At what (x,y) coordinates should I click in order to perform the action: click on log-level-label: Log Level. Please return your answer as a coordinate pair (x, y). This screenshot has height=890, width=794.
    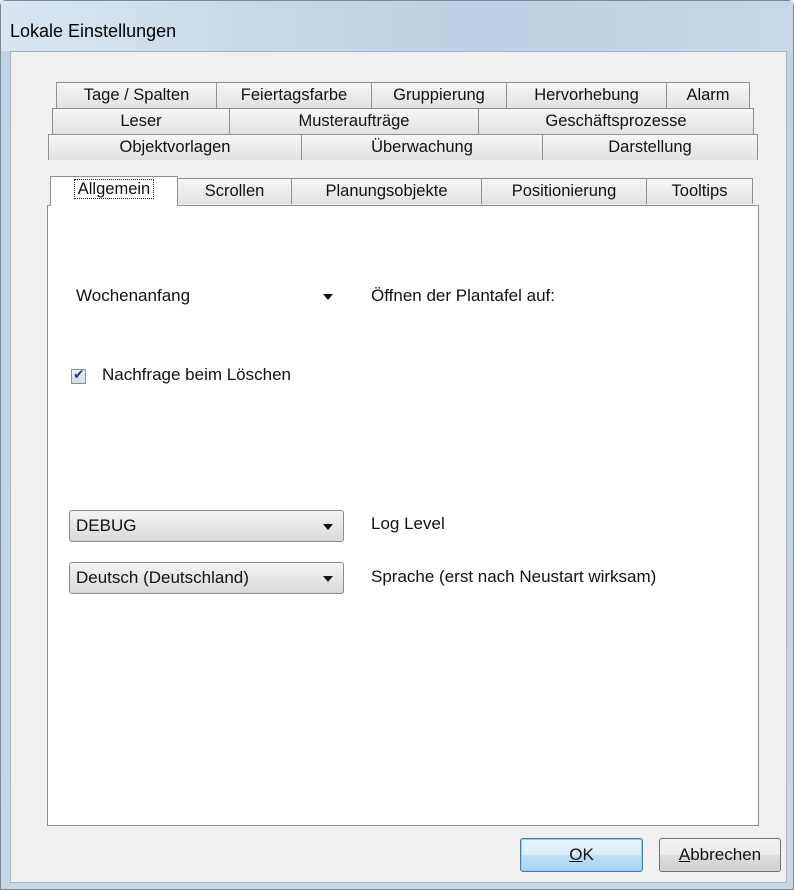
    Looking at the image, I should click on (408, 523).